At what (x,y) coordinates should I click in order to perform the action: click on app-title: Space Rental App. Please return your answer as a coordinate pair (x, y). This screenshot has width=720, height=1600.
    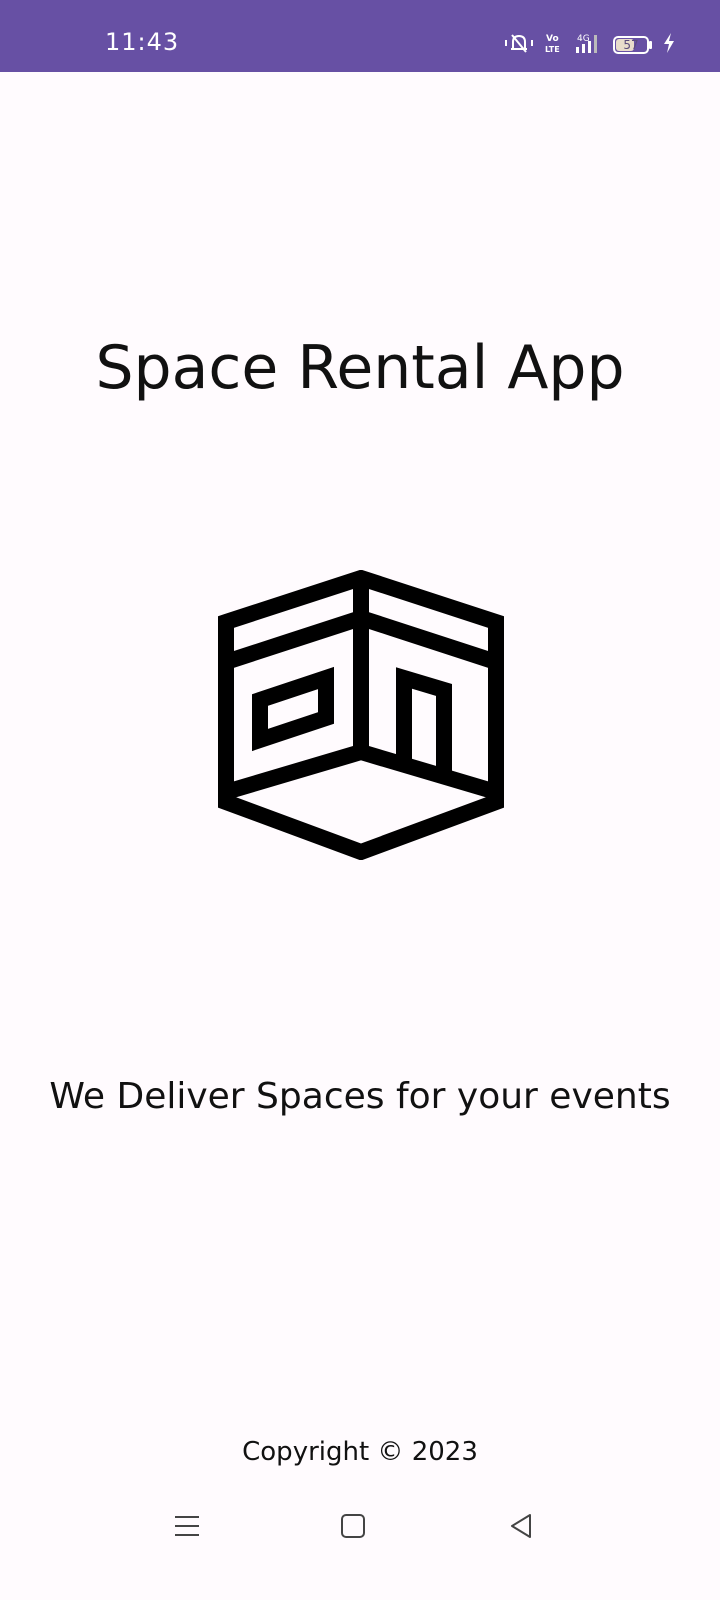
    Looking at the image, I should click on (360, 368).